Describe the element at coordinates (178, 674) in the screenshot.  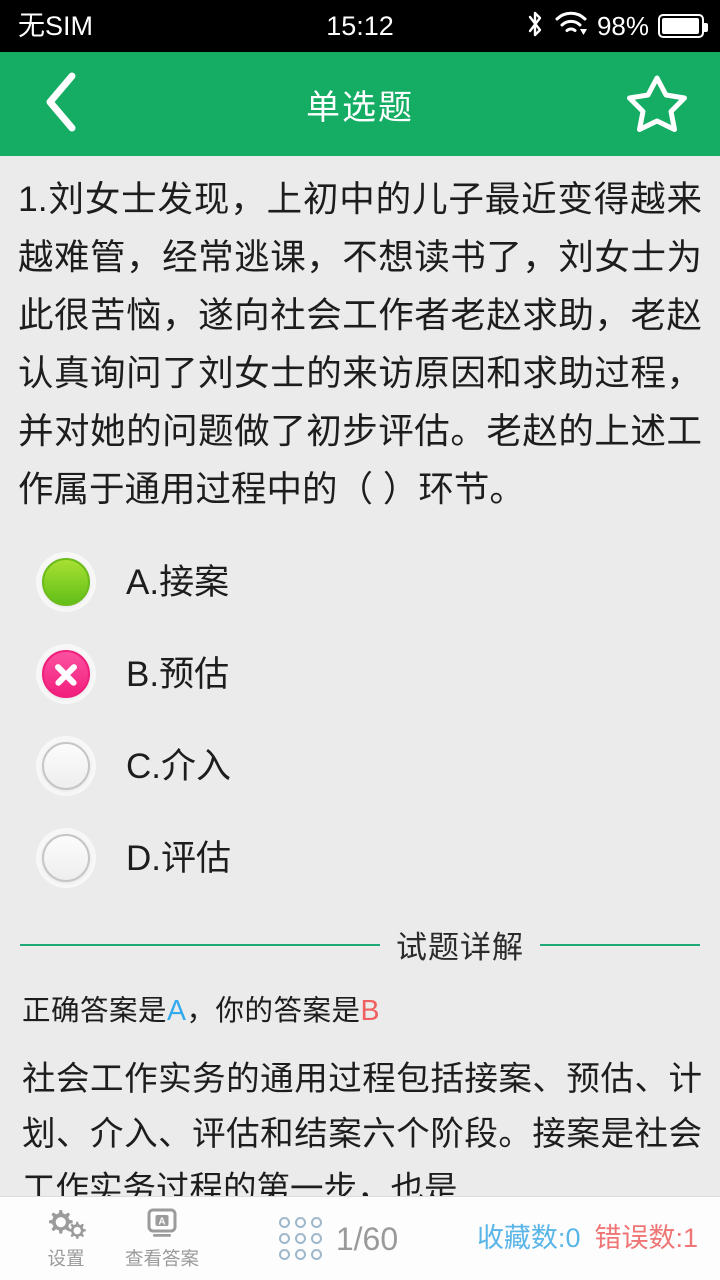
I see `option-label-b: B.预估` at that location.